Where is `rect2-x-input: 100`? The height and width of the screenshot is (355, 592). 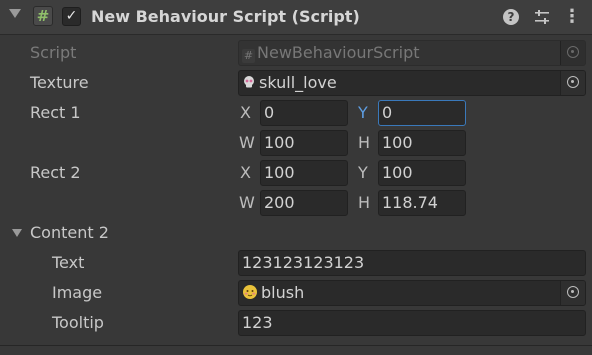
rect2-x-input: 100 is located at coordinates (304, 173).